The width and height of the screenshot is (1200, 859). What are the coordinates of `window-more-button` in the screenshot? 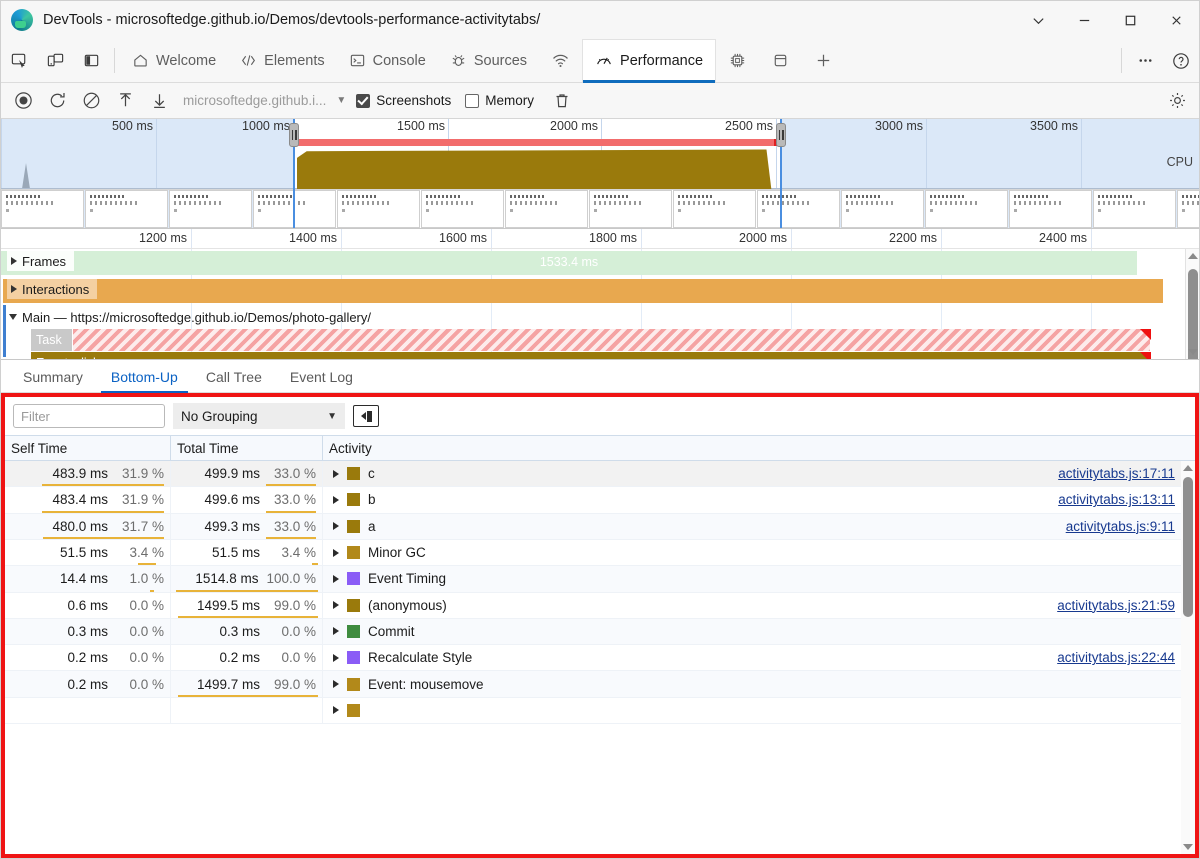 It's located at (1038, 20).